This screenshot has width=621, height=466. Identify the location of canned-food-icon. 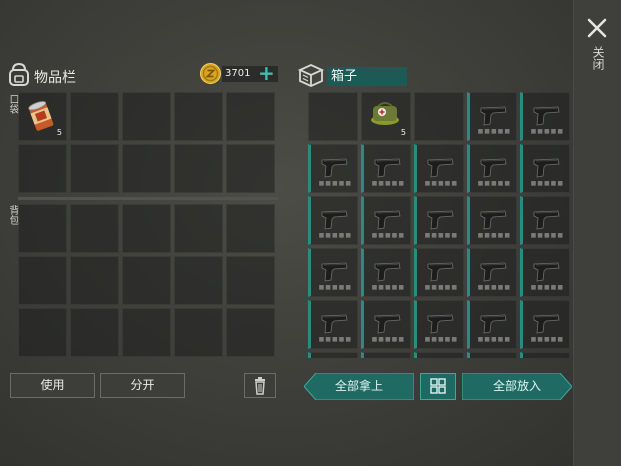
(41, 116).